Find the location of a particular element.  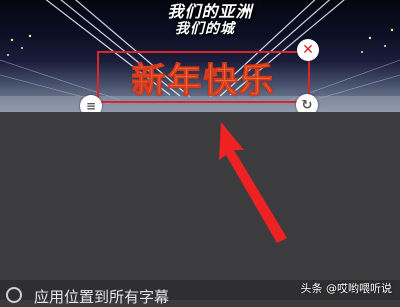

rotate-icon: ↻ is located at coordinates (307, 103).